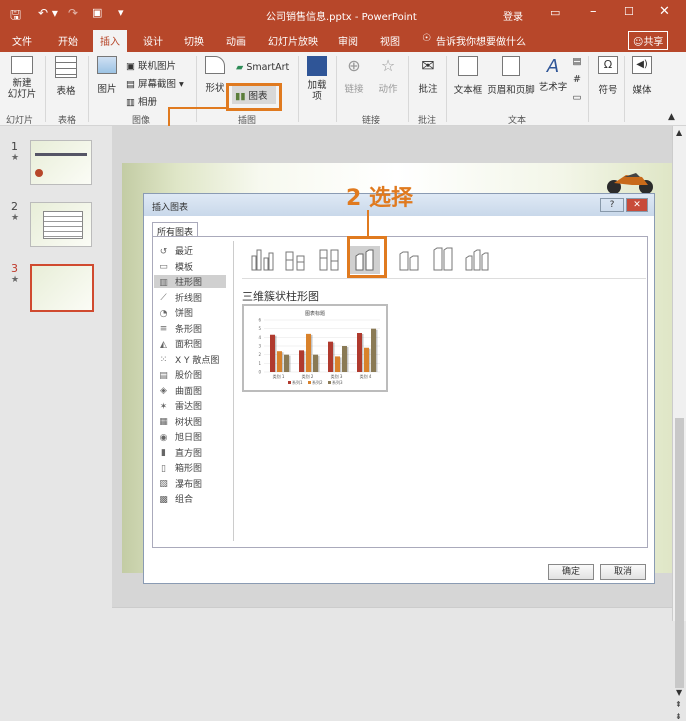 This screenshot has height=721, width=686. Describe the element at coordinates (317, 66) in the screenshot. I see `store-icon` at that location.